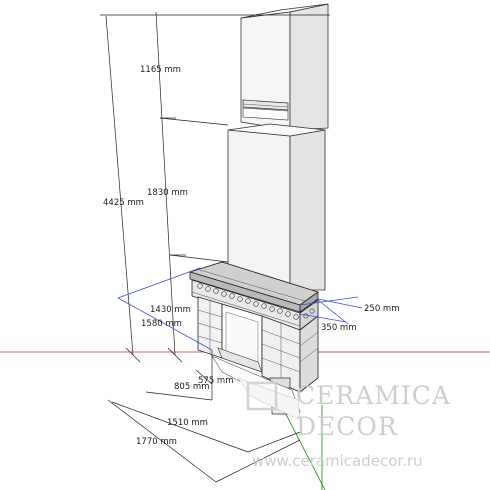 This screenshot has width=490, height=490. What do you see at coordinates (192, 387) in the screenshot?
I see `dim-inner-width: 805 mm` at bounding box center [192, 387].